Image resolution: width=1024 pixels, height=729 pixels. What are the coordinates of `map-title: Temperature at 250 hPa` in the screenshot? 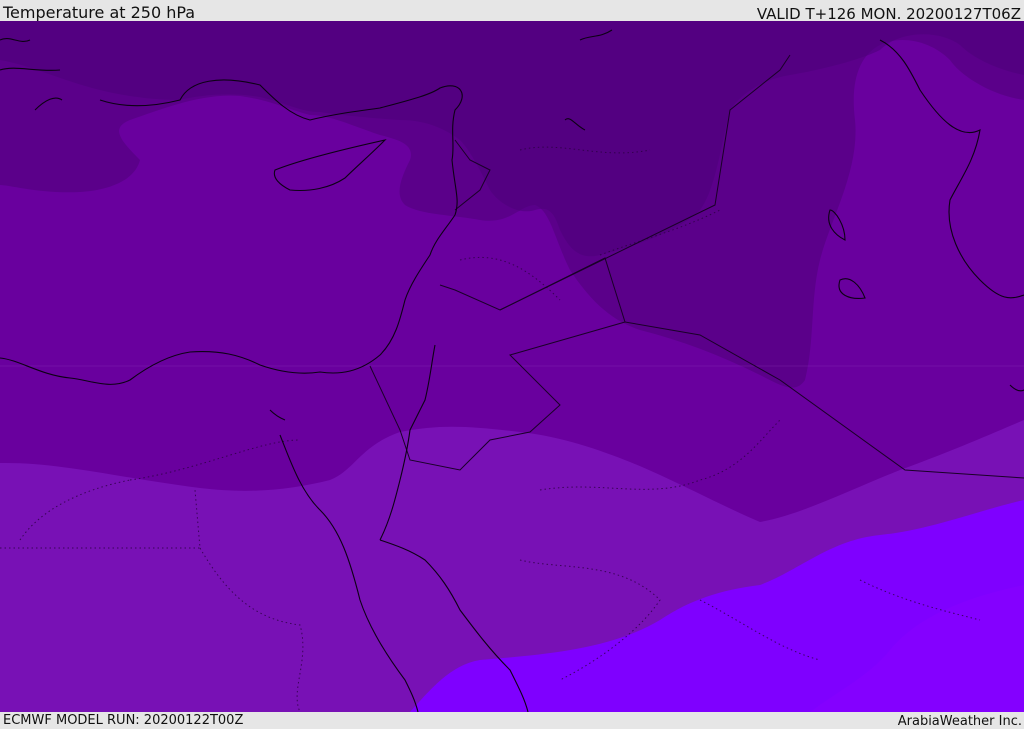 It's located at (99, 12).